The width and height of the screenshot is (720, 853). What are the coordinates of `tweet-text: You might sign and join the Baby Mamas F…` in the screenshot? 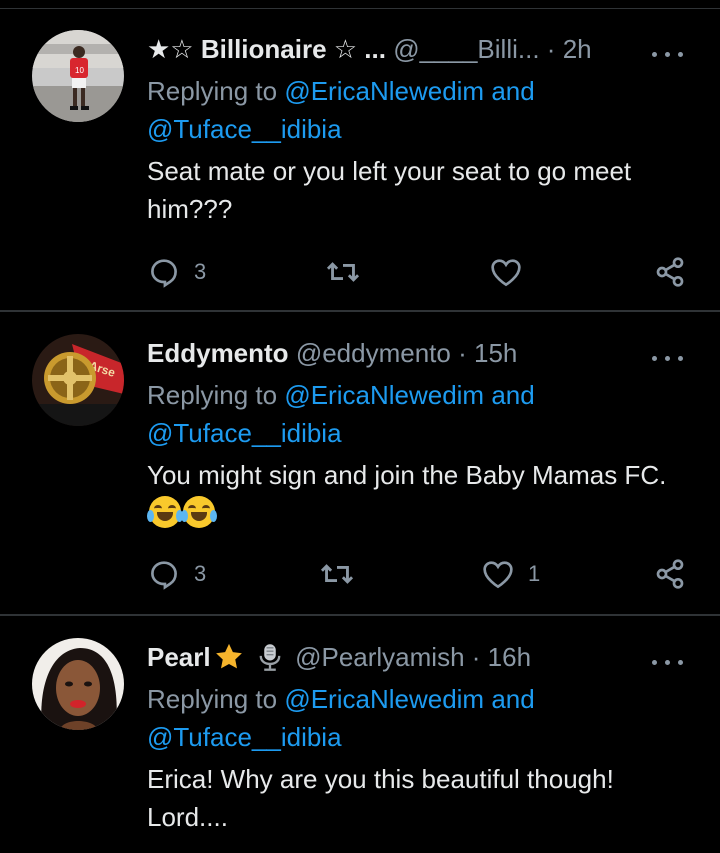 It's located at (407, 475).